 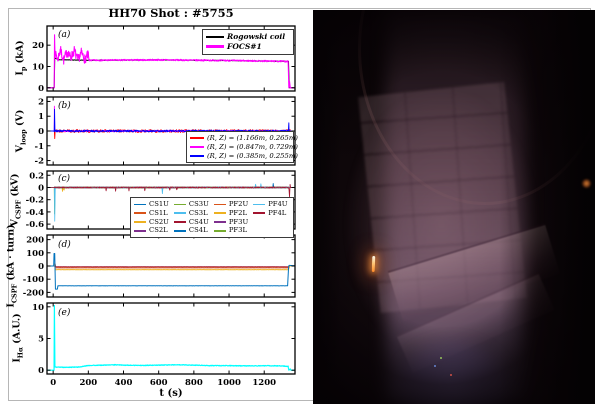 What do you see at coordinates (237, 212) in the screenshot?
I see `legend-label: PF2L` at bounding box center [237, 212].